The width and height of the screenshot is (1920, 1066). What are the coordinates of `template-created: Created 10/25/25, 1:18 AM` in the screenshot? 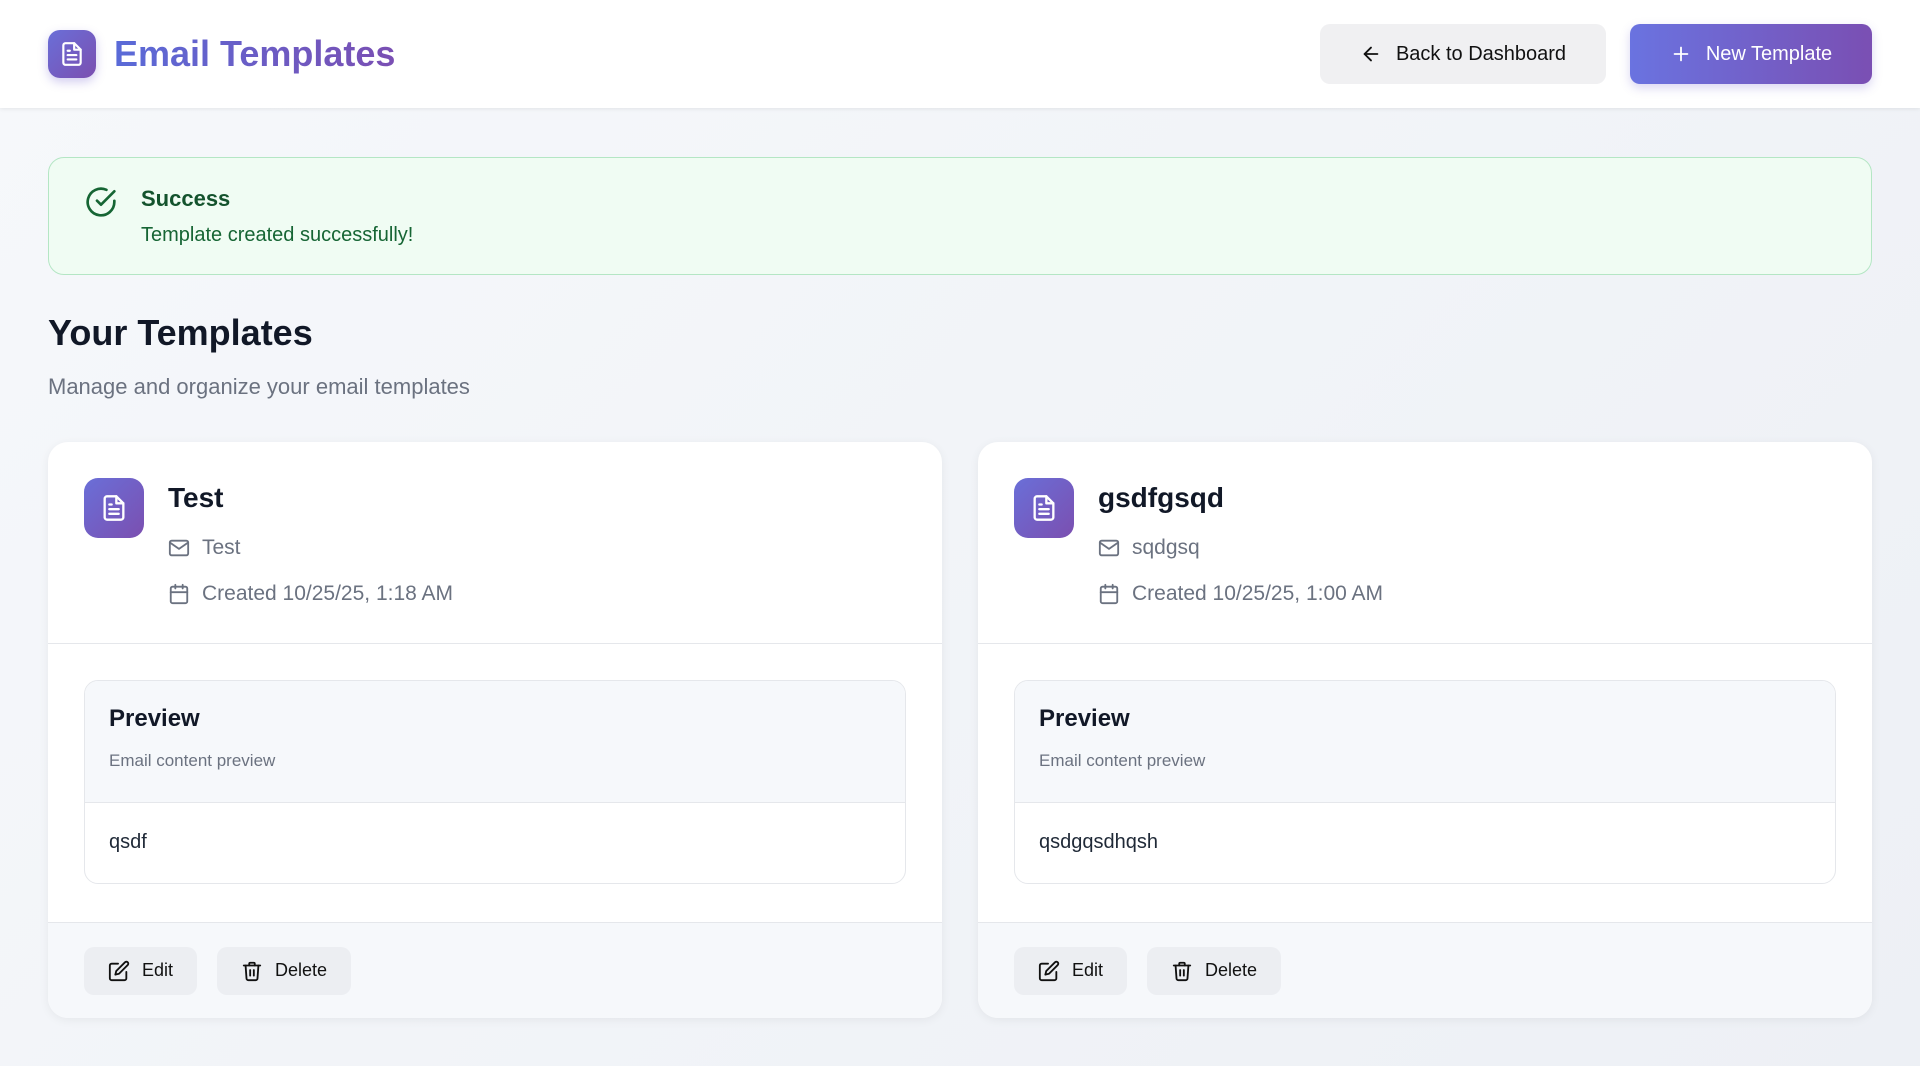 It's located at (310, 594).